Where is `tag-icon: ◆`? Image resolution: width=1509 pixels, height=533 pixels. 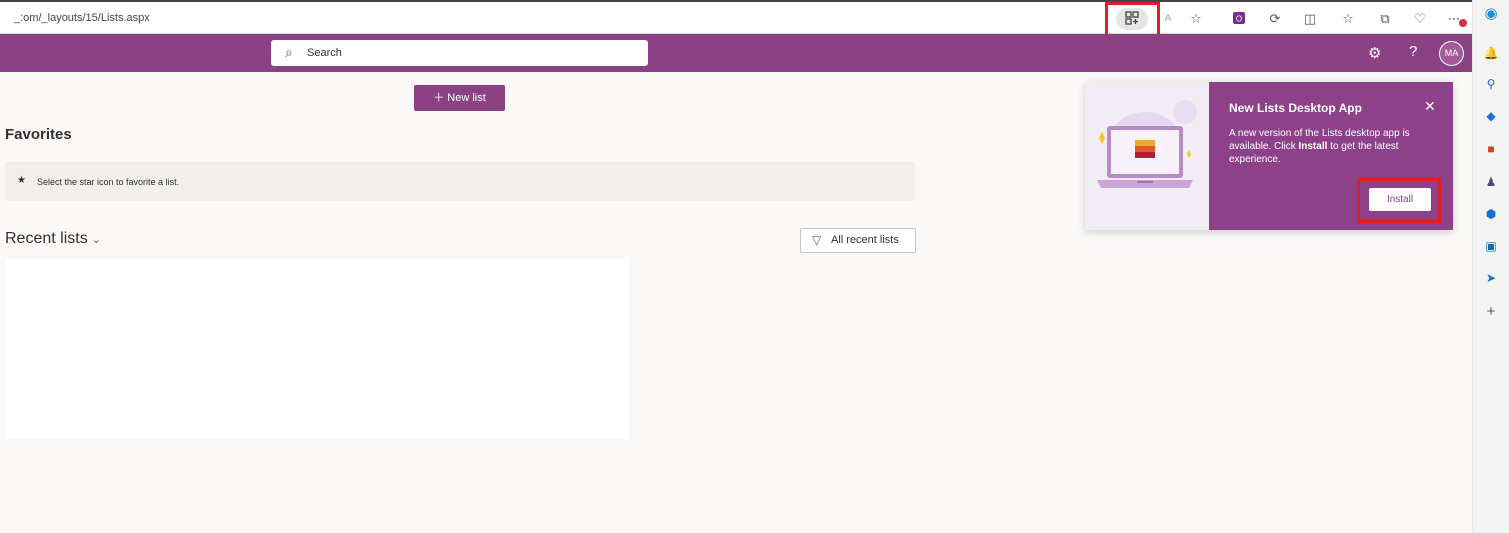
tag-icon: ◆ is located at coordinates (1491, 116).